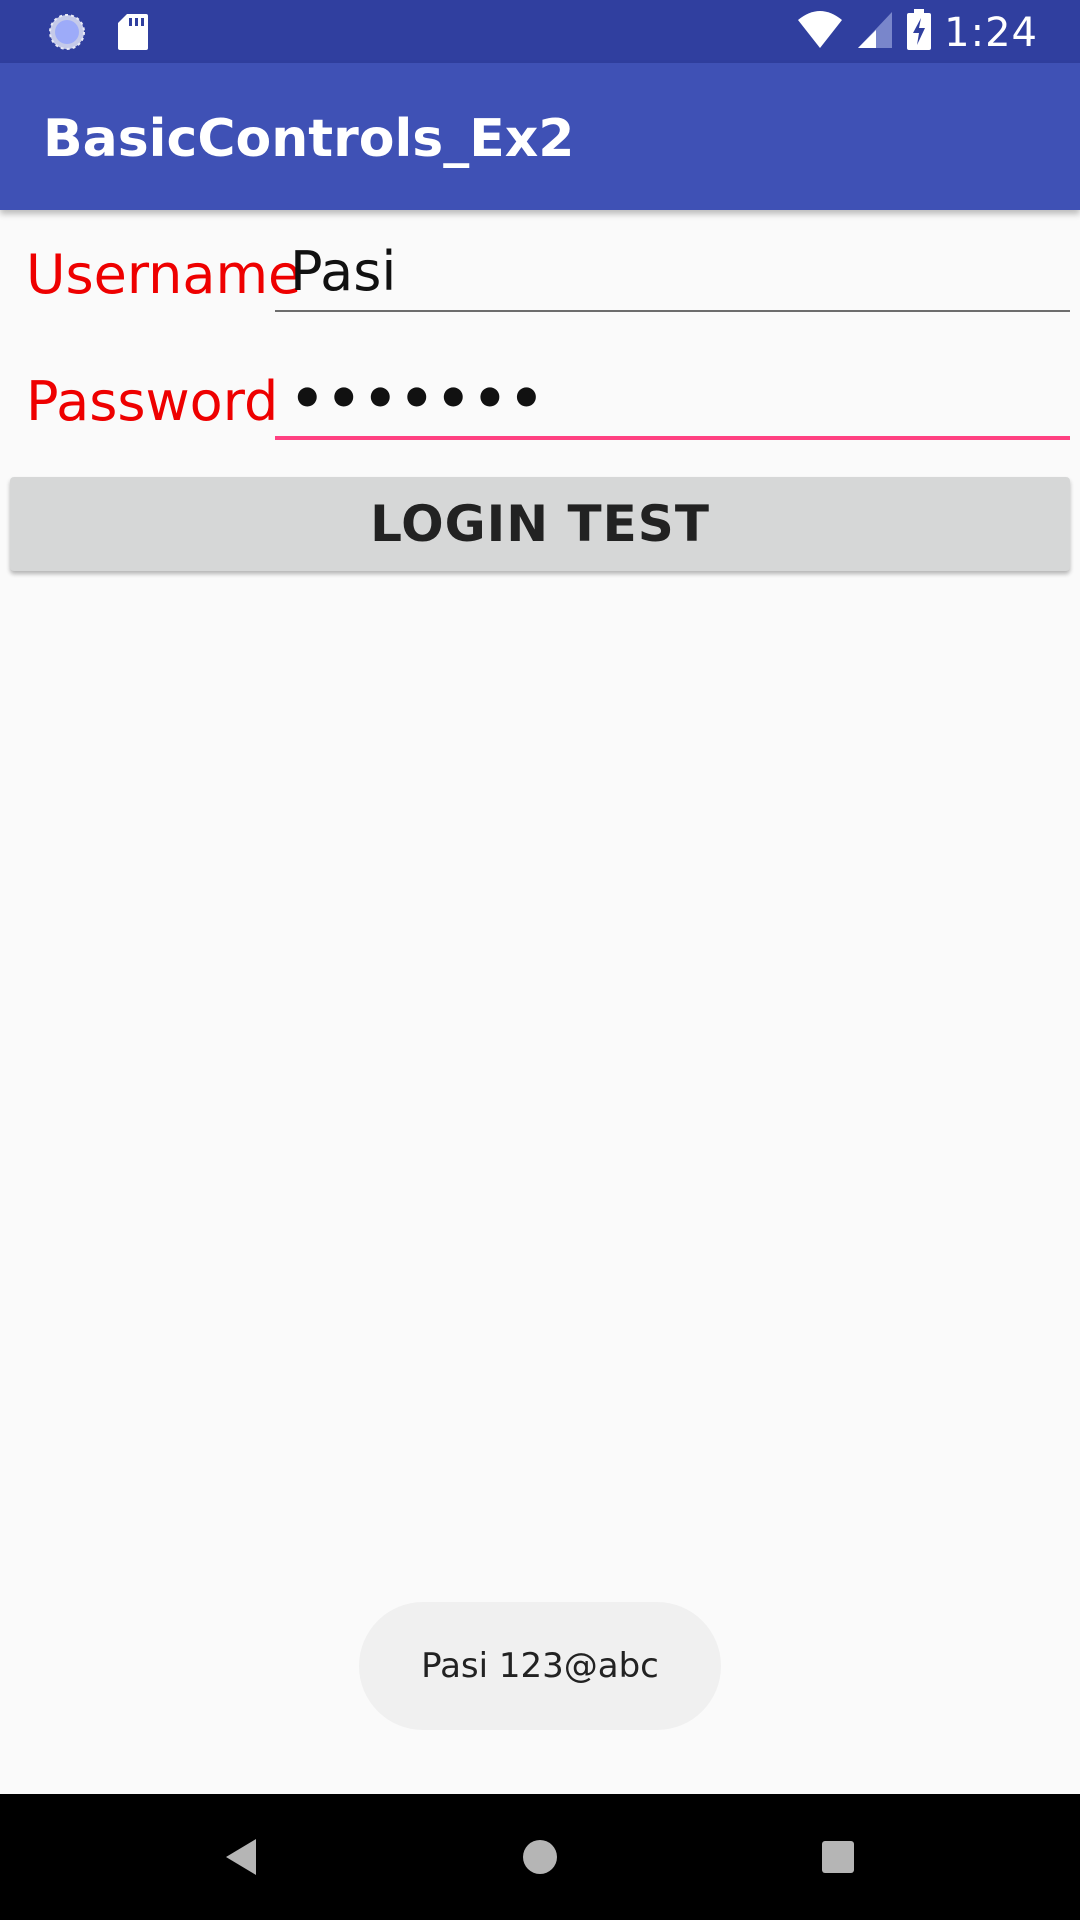 This screenshot has width=1080, height=1920. What do you see at coordinates (540, 1666) in the screenshot?
I see `toast-message: Pasi 123@abc` at bounding box center [540, 1666].